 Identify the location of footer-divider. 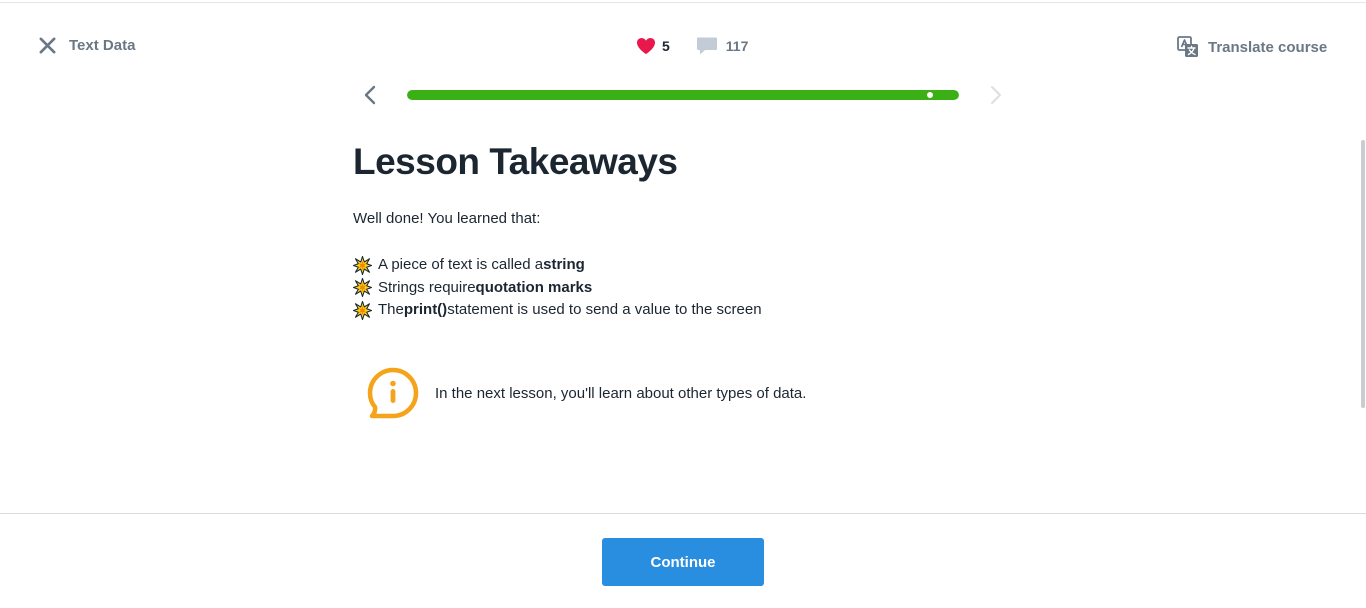
(683, 513).